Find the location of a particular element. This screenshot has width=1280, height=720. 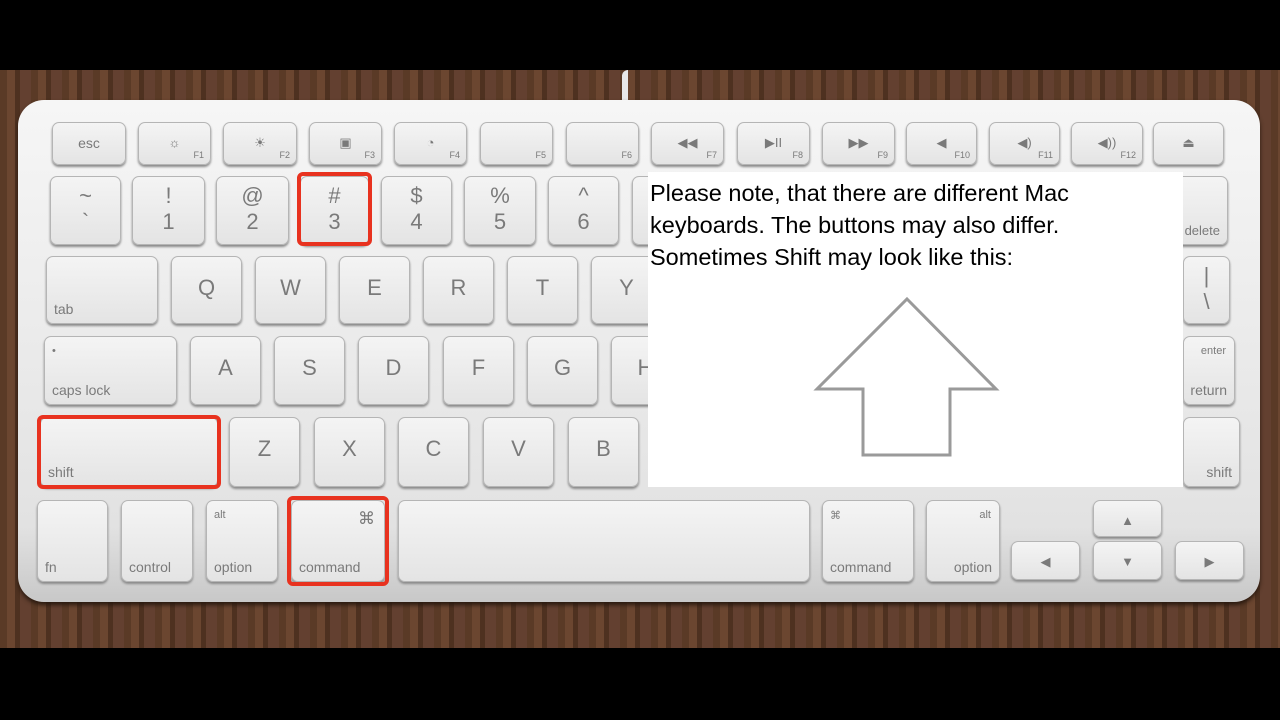

key-label: caps lock is located at coordinates (81, 390).